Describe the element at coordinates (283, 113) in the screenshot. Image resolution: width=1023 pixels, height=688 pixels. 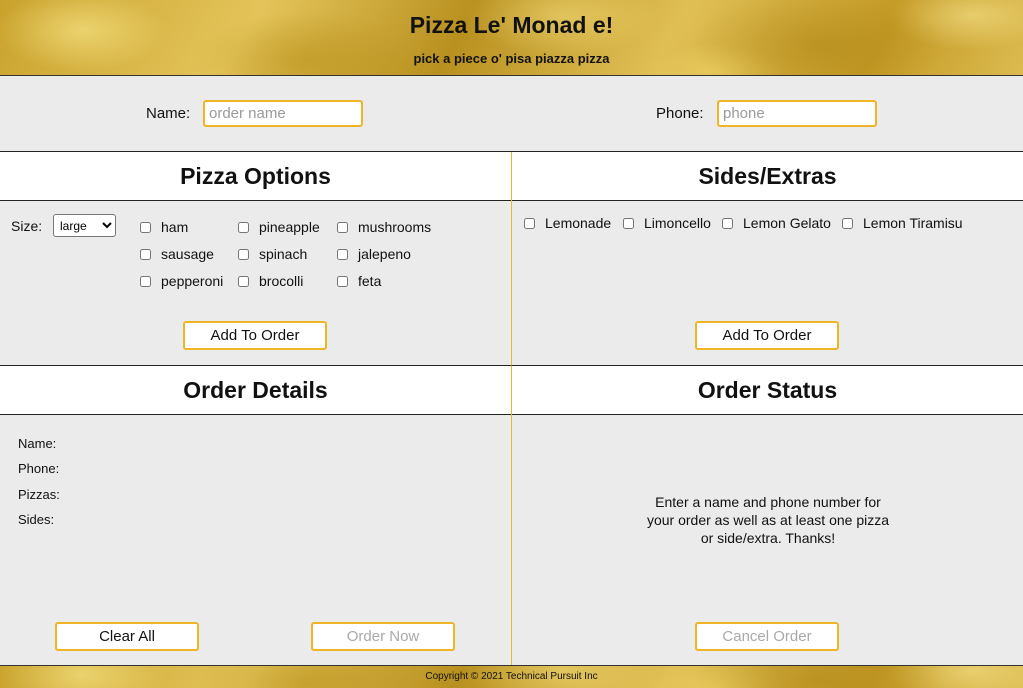
I see `order-name-input` at that location.